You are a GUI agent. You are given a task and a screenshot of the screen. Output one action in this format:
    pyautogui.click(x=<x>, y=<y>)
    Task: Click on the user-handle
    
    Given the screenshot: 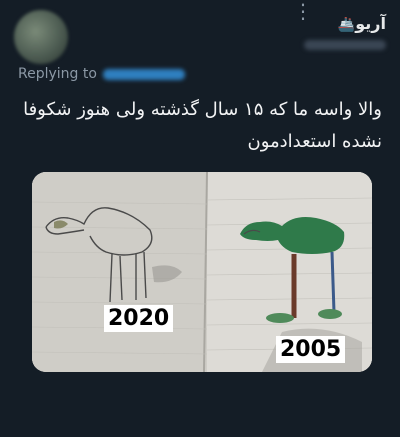 What is the action you would take?
    pyautogui.click(x=345, y=45)
    